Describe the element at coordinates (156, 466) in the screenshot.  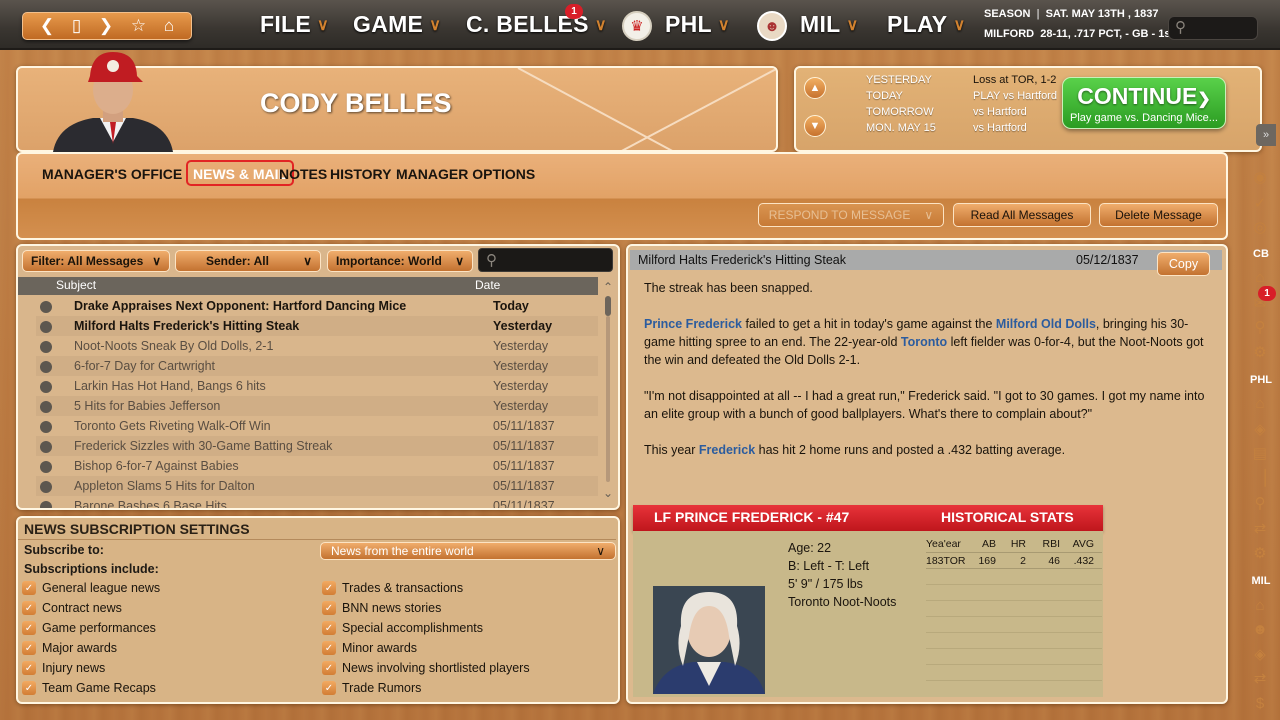
I see `message-subject: Bishop 6-for-7 Against Babies` at that location.